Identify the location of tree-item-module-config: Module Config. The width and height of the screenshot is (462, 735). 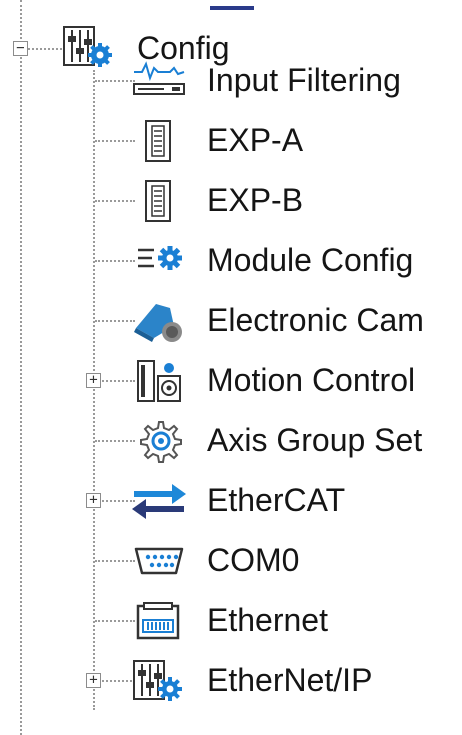
(231, 266).